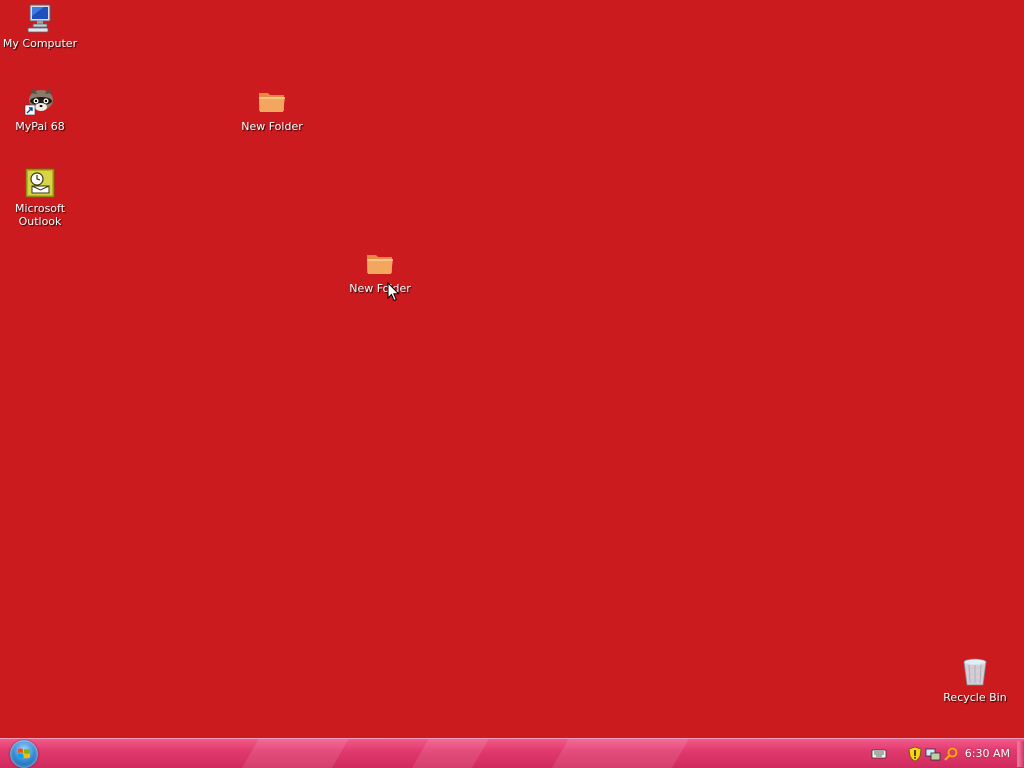 The width and height of the screenshot is (1024, 768). I want to click on desktop-icon-label: My Computer, so click(40, 43).